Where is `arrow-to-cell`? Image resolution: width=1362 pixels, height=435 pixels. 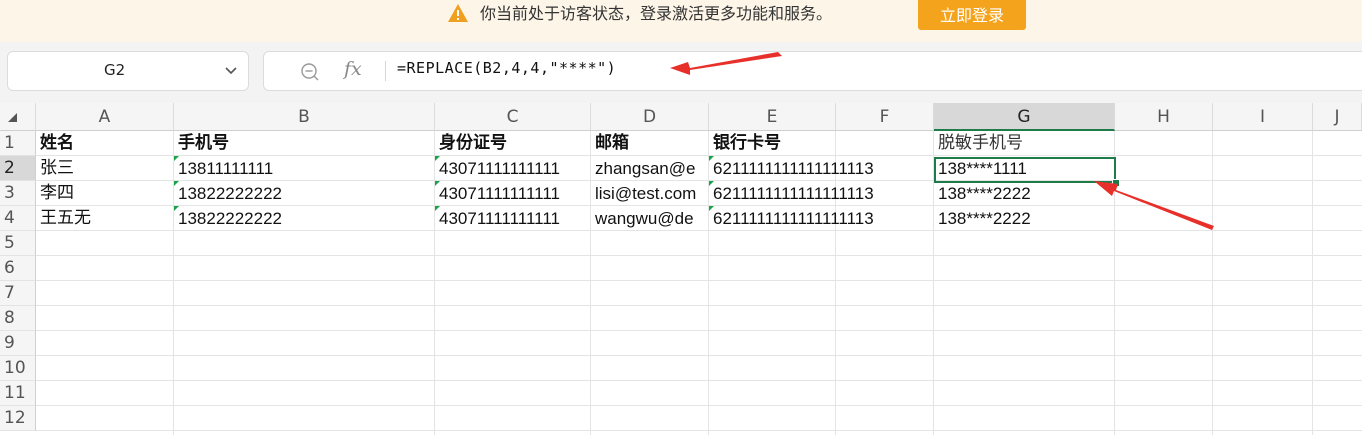 arrow-to-cell is located at coordinates (1154, 205).